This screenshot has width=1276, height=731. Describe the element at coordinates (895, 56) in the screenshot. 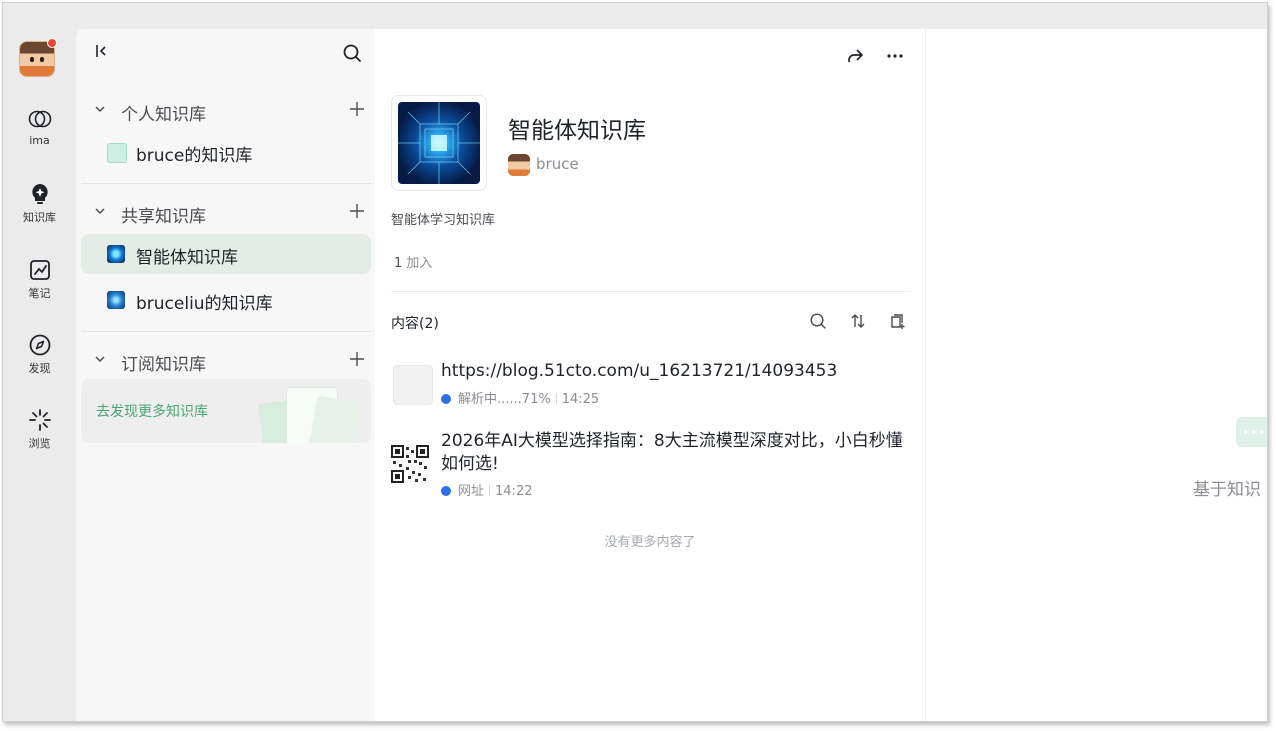

I see `more-icon` at that location.